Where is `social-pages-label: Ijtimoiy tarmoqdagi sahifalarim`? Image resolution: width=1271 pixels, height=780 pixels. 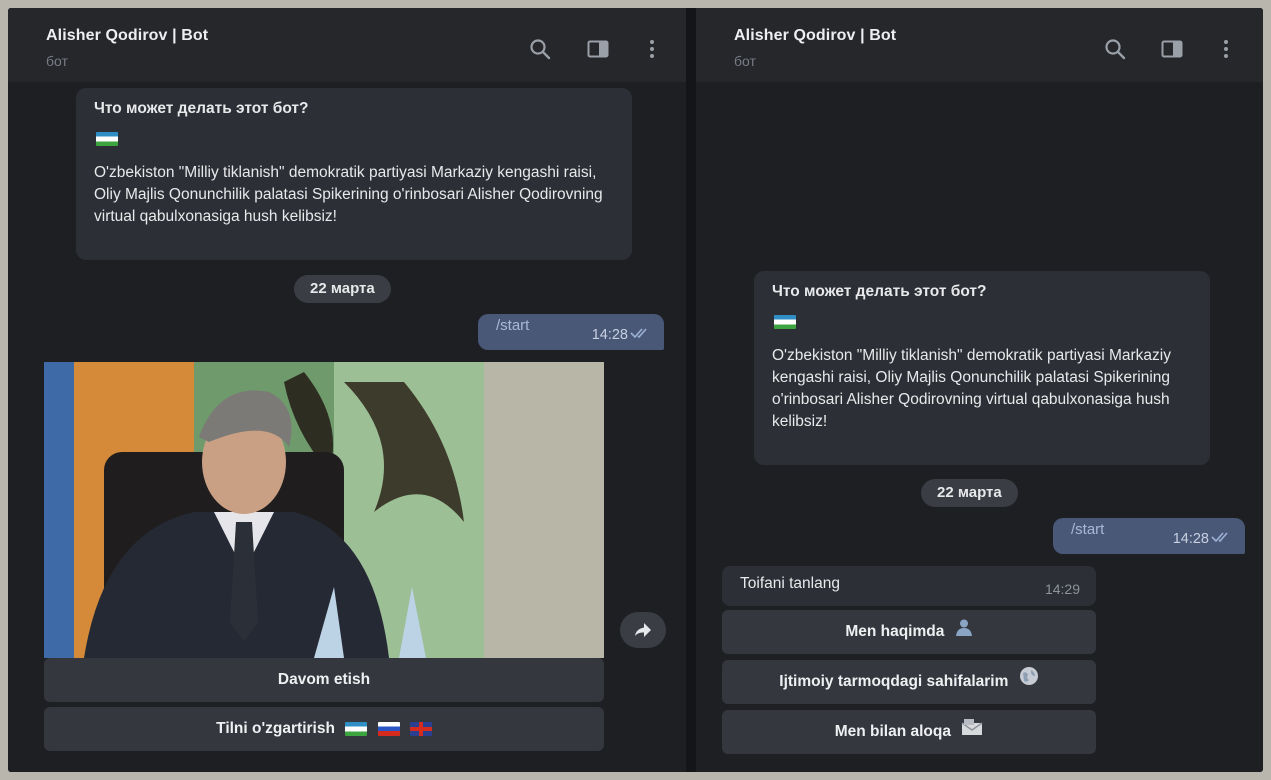 social-pages-label: Ijtimoiy tarmoqdagi sahifalarim is located at coordinates (894, 682).